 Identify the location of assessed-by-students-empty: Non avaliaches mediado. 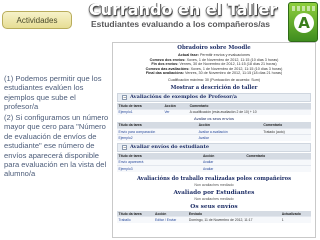
(214, 198).